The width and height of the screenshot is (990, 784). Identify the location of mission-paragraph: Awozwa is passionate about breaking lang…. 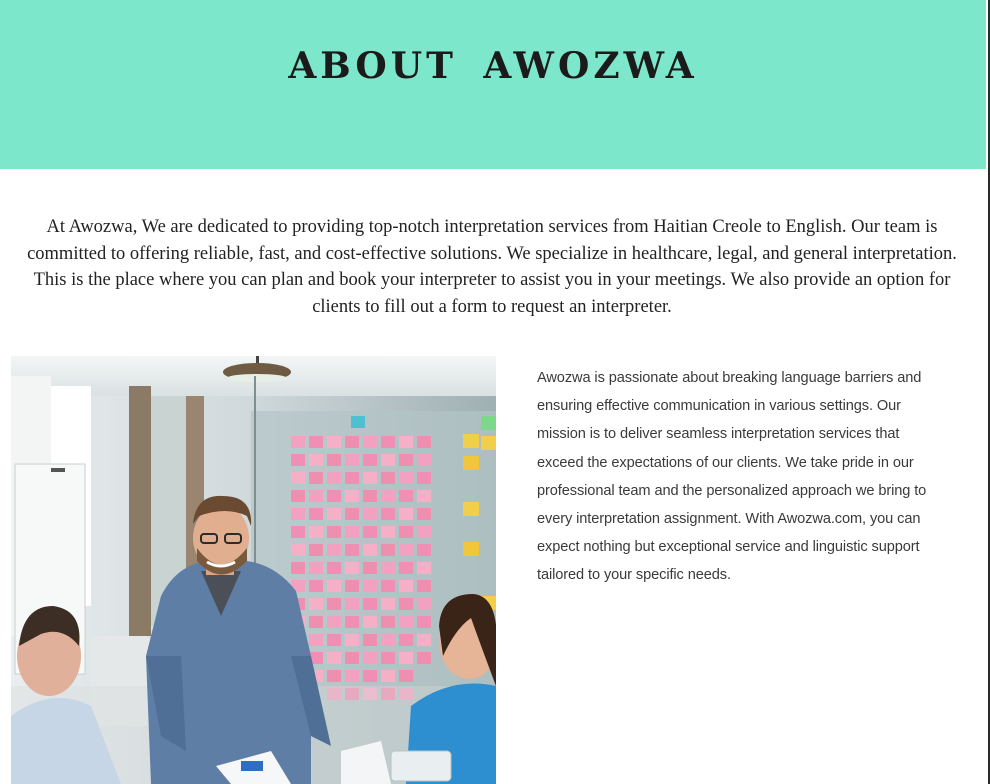
(732, 477).